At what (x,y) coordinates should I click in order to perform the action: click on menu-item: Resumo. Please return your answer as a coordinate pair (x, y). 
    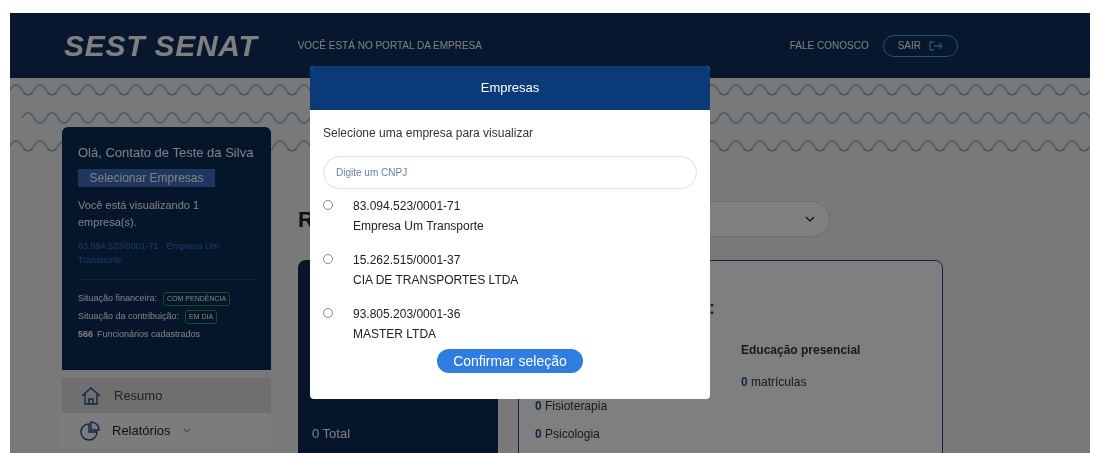
    Looking at the image, I should click on (166, 395).